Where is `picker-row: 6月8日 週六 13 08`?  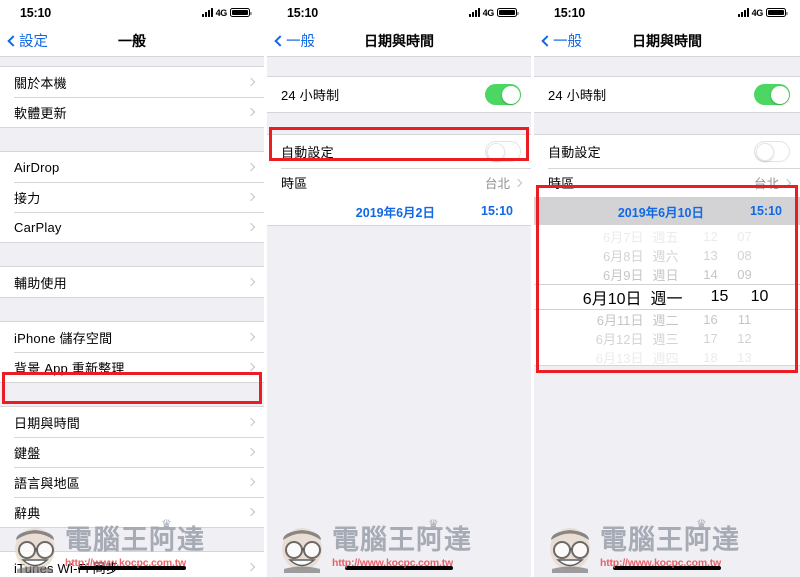
picker-row: 6月8日 週六 13 08 is located at coordinates (667, 255).